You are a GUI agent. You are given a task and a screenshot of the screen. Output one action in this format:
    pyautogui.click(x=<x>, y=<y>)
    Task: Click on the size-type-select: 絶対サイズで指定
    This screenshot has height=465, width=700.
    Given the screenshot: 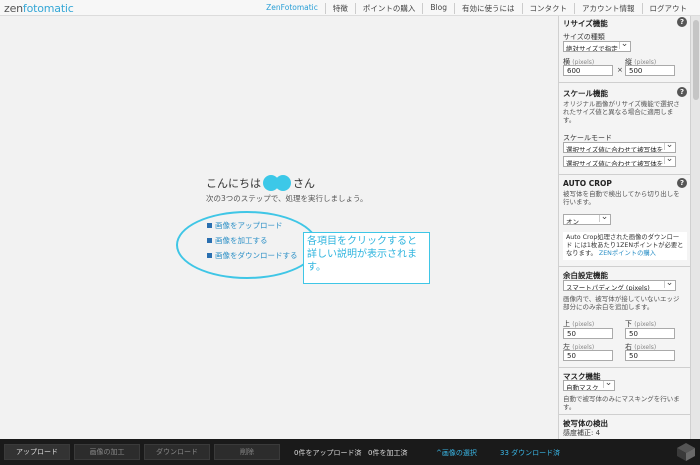 What is the action you would take?
    pyautogui.click(x=597, y=46)
    